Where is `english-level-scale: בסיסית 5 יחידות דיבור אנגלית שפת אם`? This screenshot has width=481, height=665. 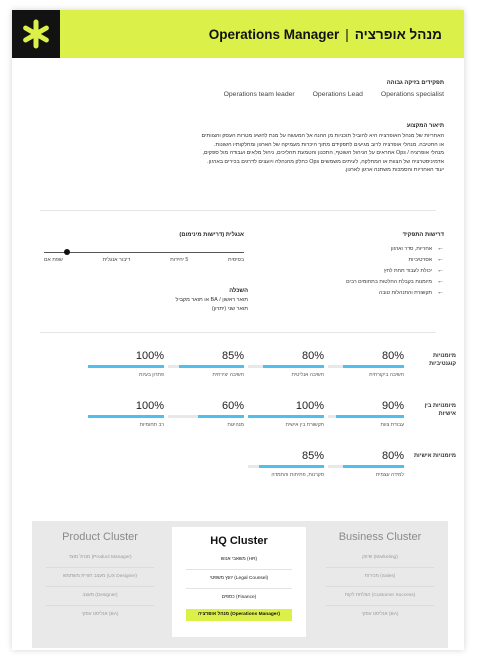
english-level-scale: בסיסית 5 יחידות דיבור אנגלית שפת אם is located at coordinates (144, 258).